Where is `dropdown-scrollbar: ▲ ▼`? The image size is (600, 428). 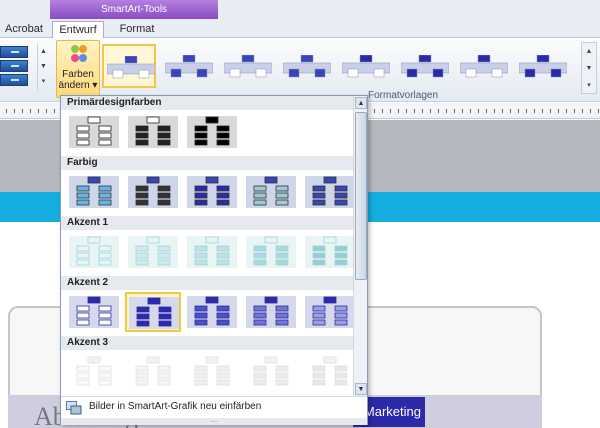
dropdown-scrollbar: ▲ ▼ is located at coordinates (360, 246).